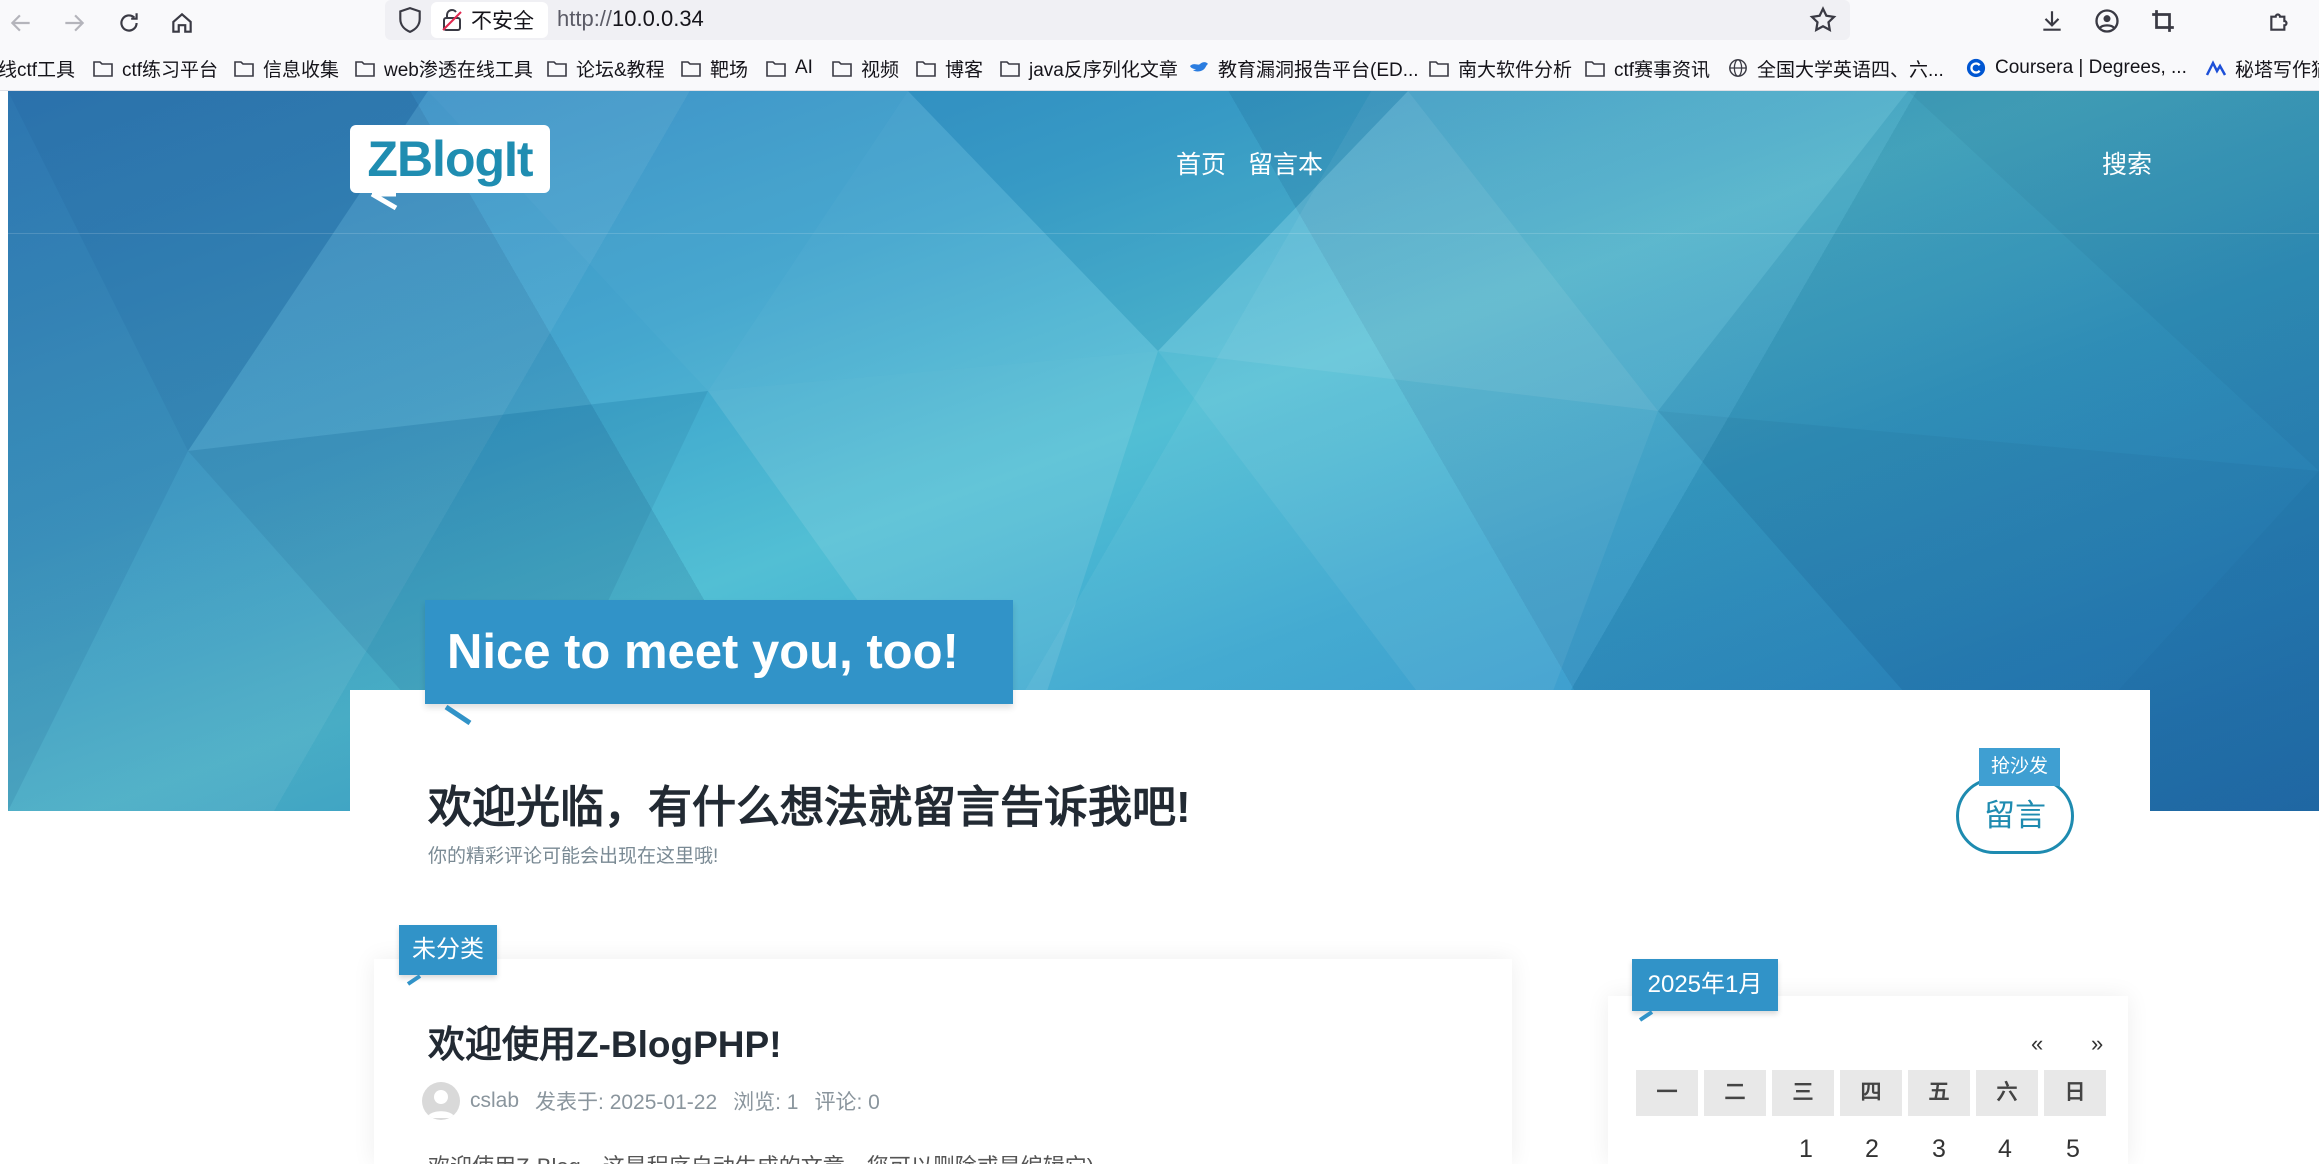 This screenshot has width=2319, height=1164. What do you see at coordinates (1735, 1093) in the screenshot?
I see `weekday-cell: 二` at bounding box center [1735, 1093].